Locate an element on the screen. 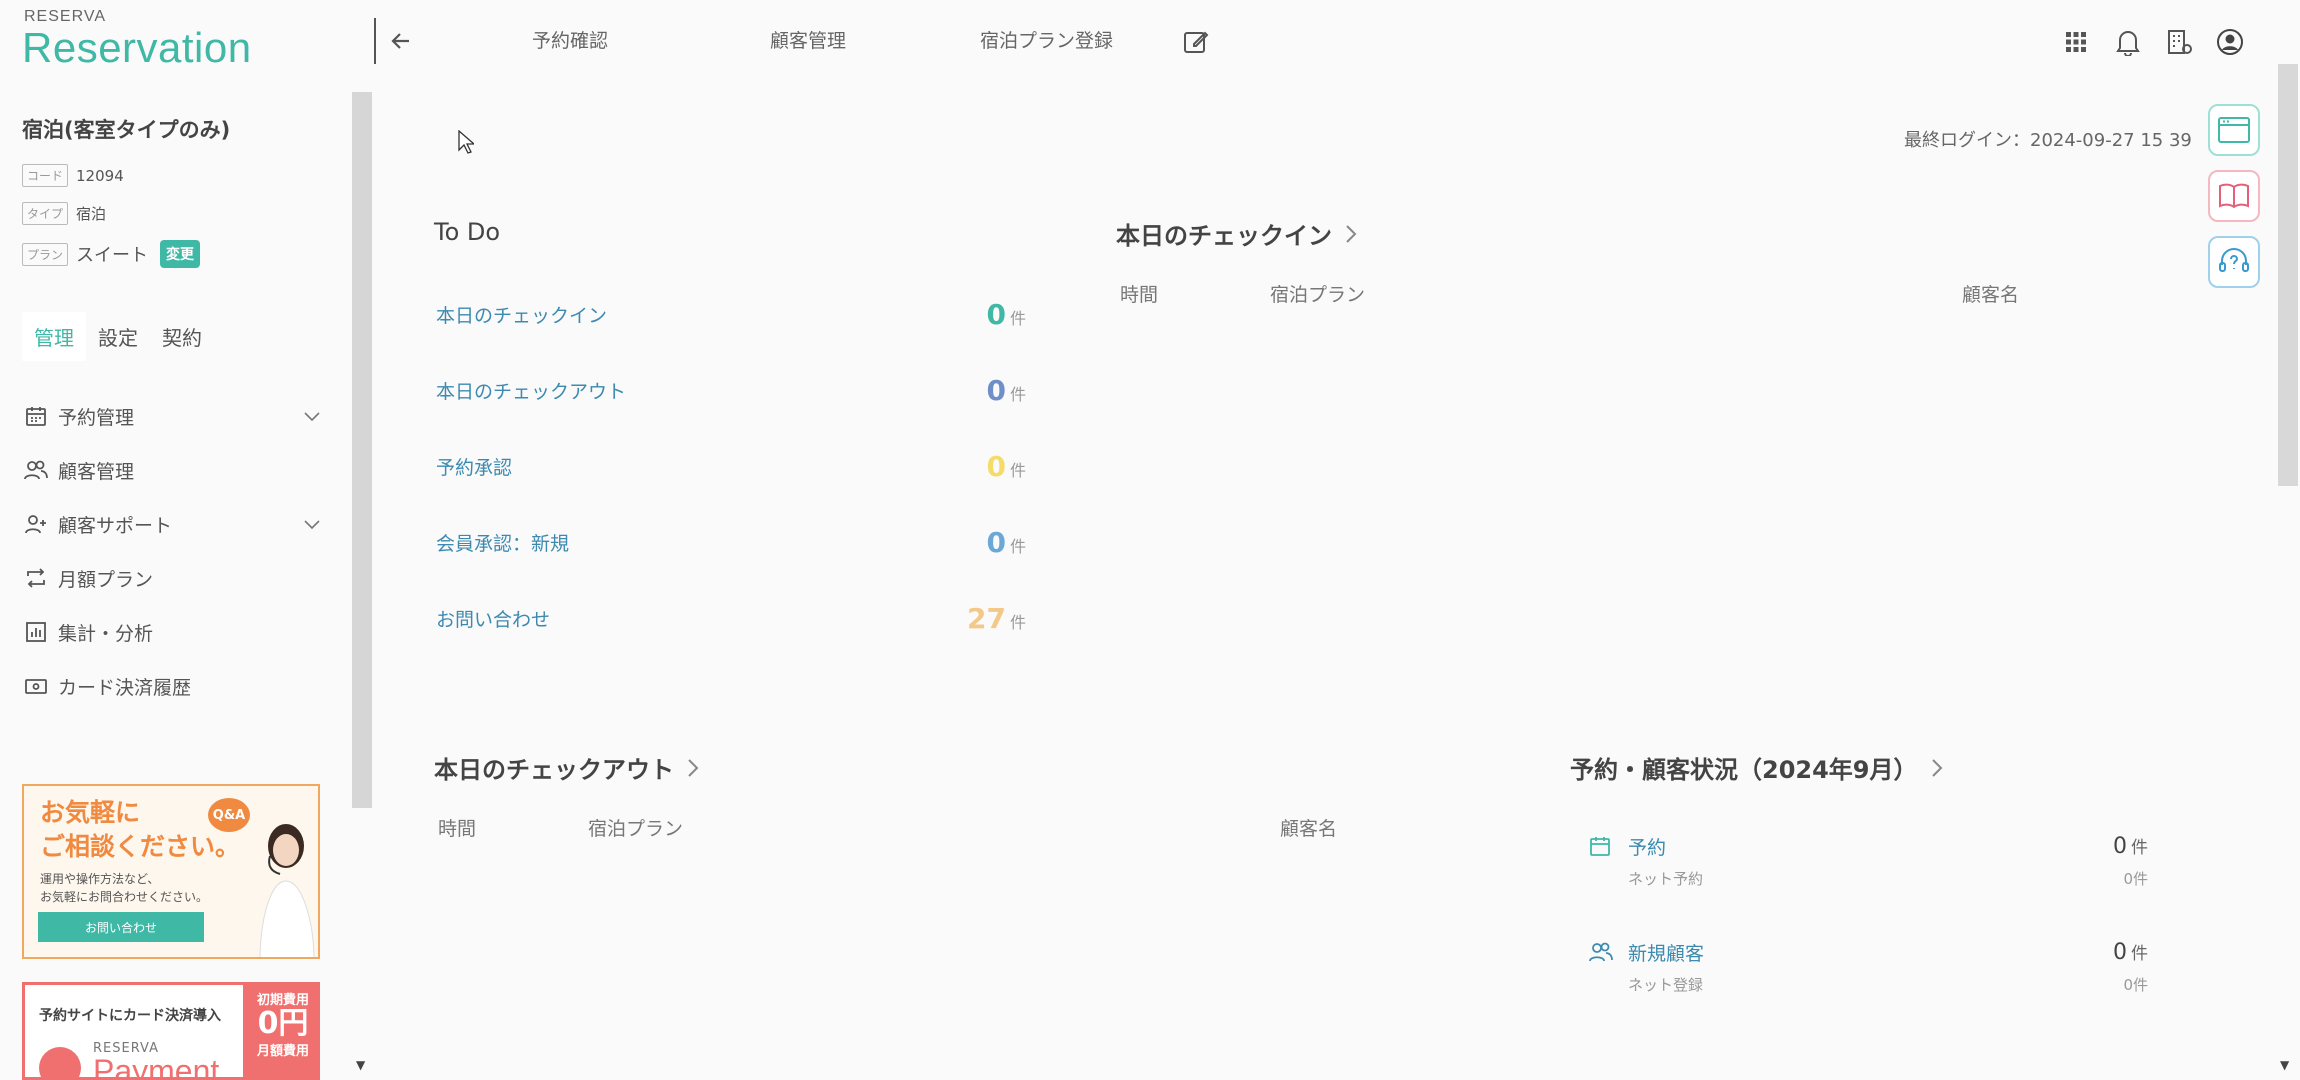 The height and width of the screenshot is (1080, 2300). grid-icon is located at coordinates (2076, 42).